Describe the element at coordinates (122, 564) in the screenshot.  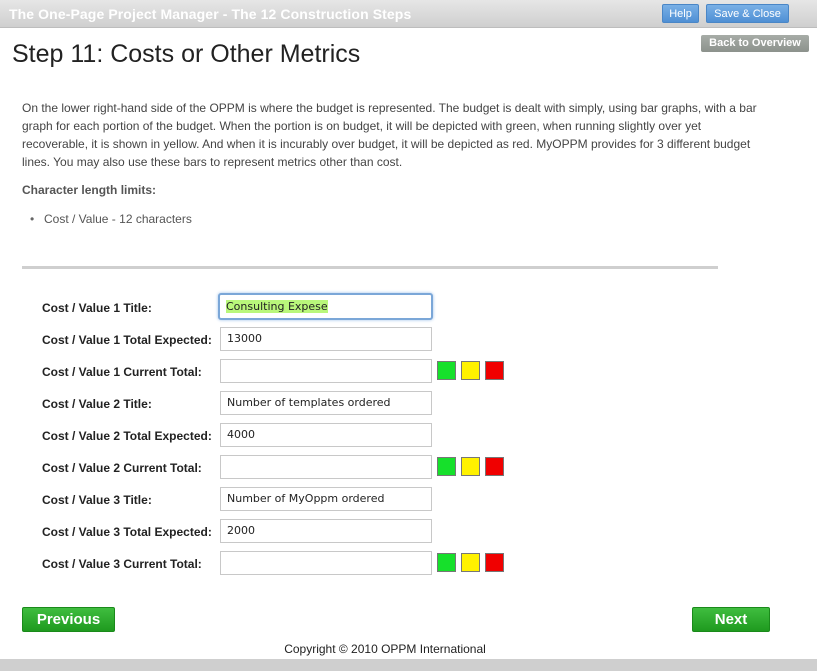
I see `cost-value-3-current-label: Cost / Value 3 Current Total:` at that location.